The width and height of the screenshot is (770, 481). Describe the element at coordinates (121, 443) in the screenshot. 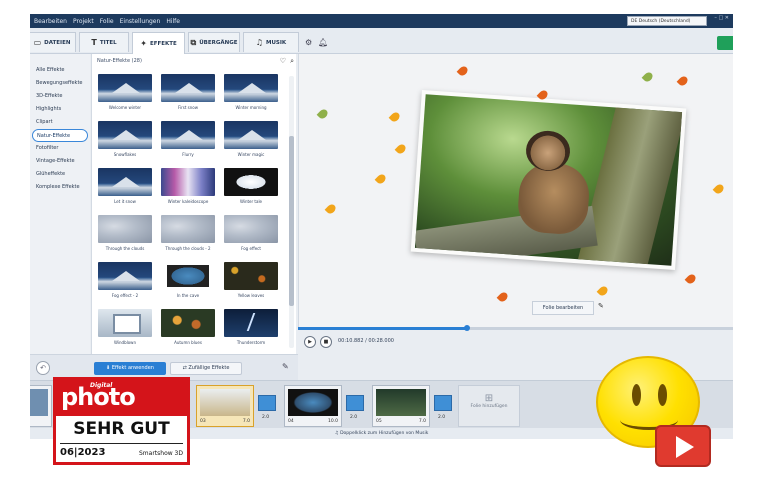

I see `badge-divider` at that location.